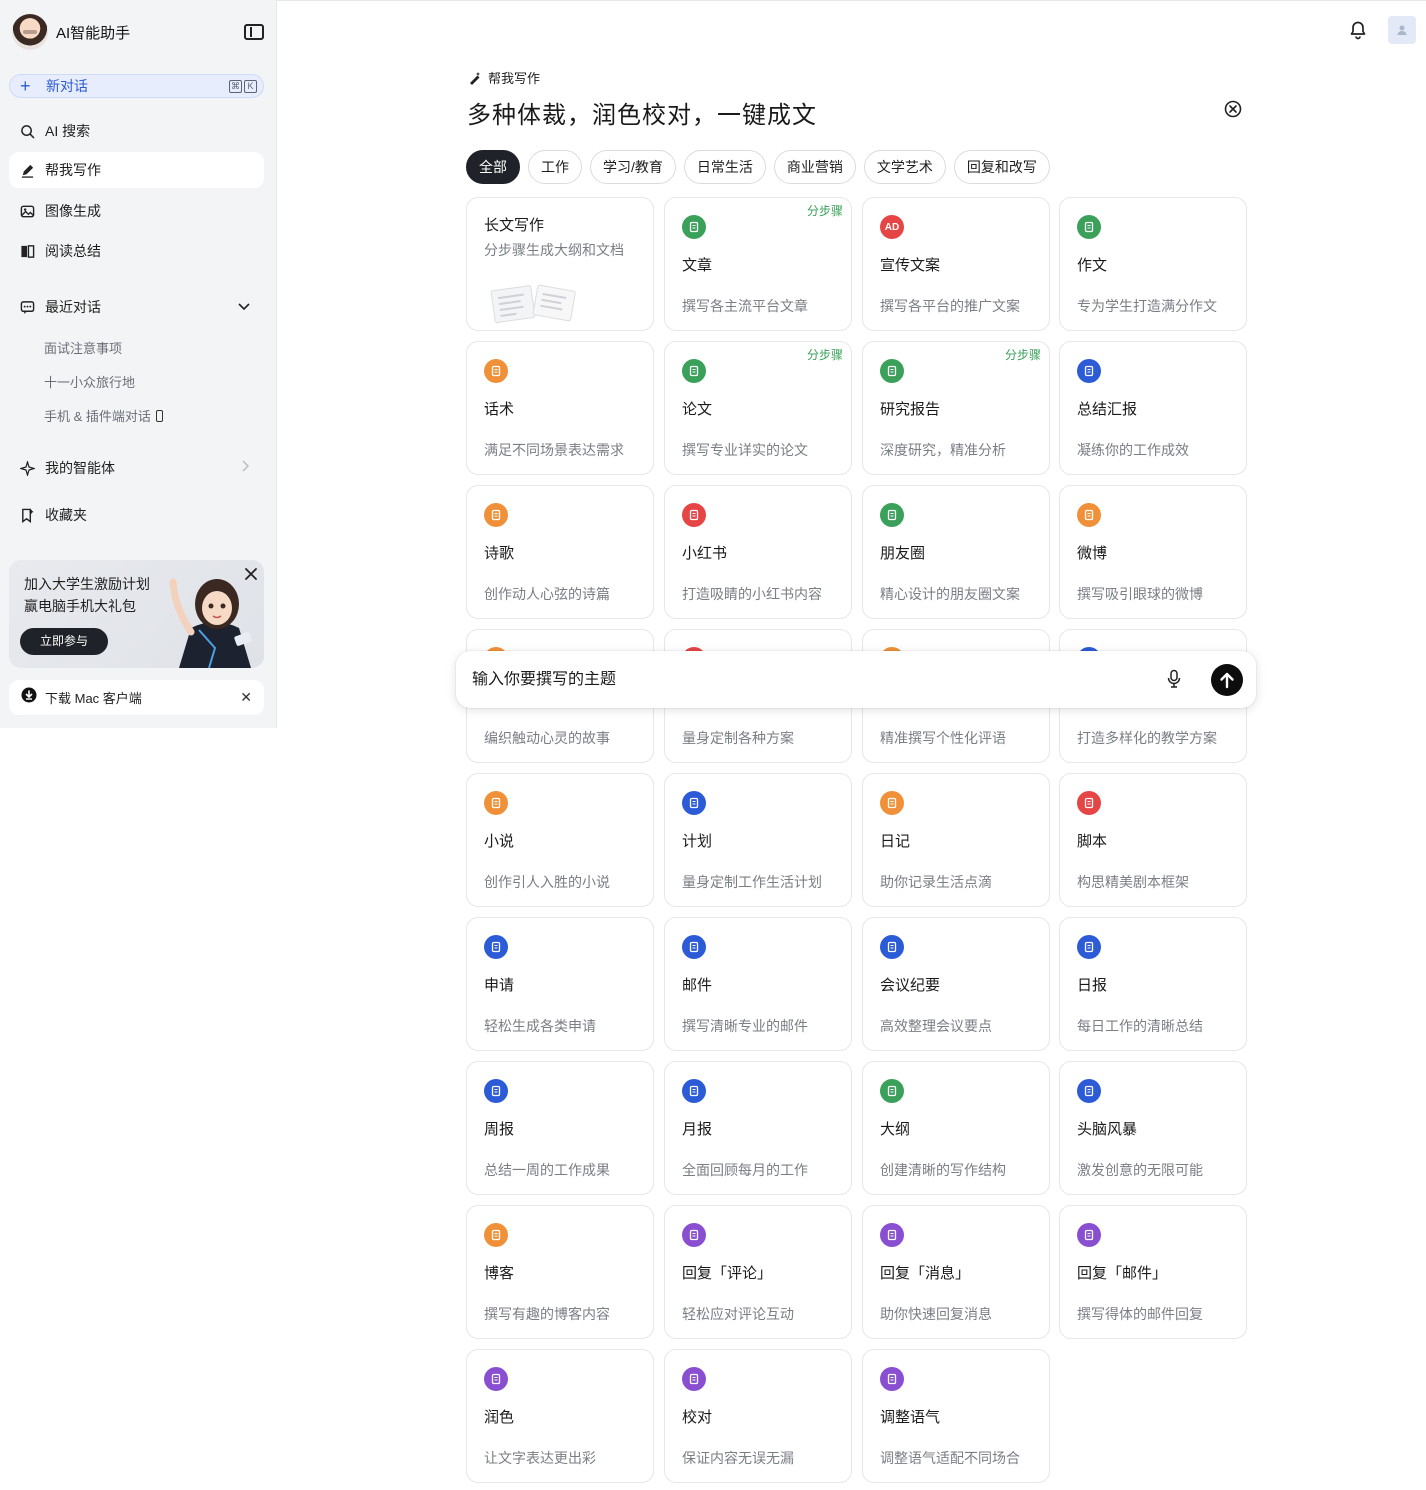  What do you see at coordinates (1402, 30) in the screenshot?
I see `user-avatar` at bounding box center [1402, 30].